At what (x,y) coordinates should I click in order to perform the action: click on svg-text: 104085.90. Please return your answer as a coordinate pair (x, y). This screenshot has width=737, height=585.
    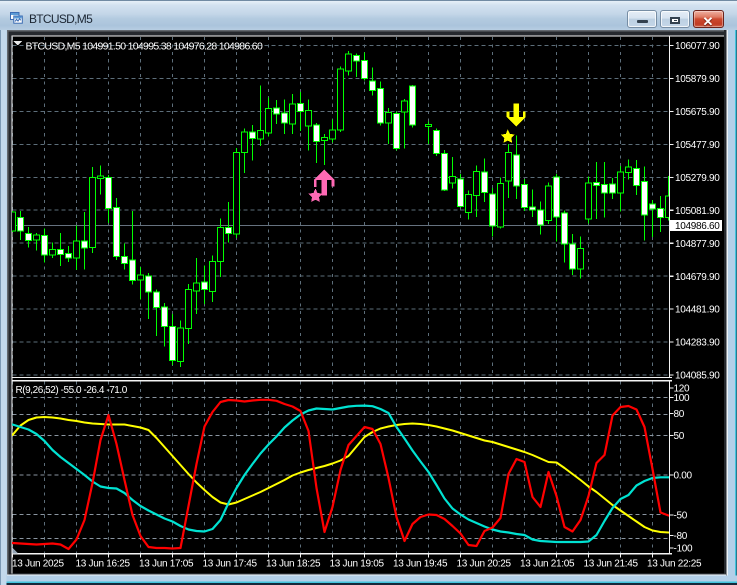
    Looking at the image, I should click on (697, 376).